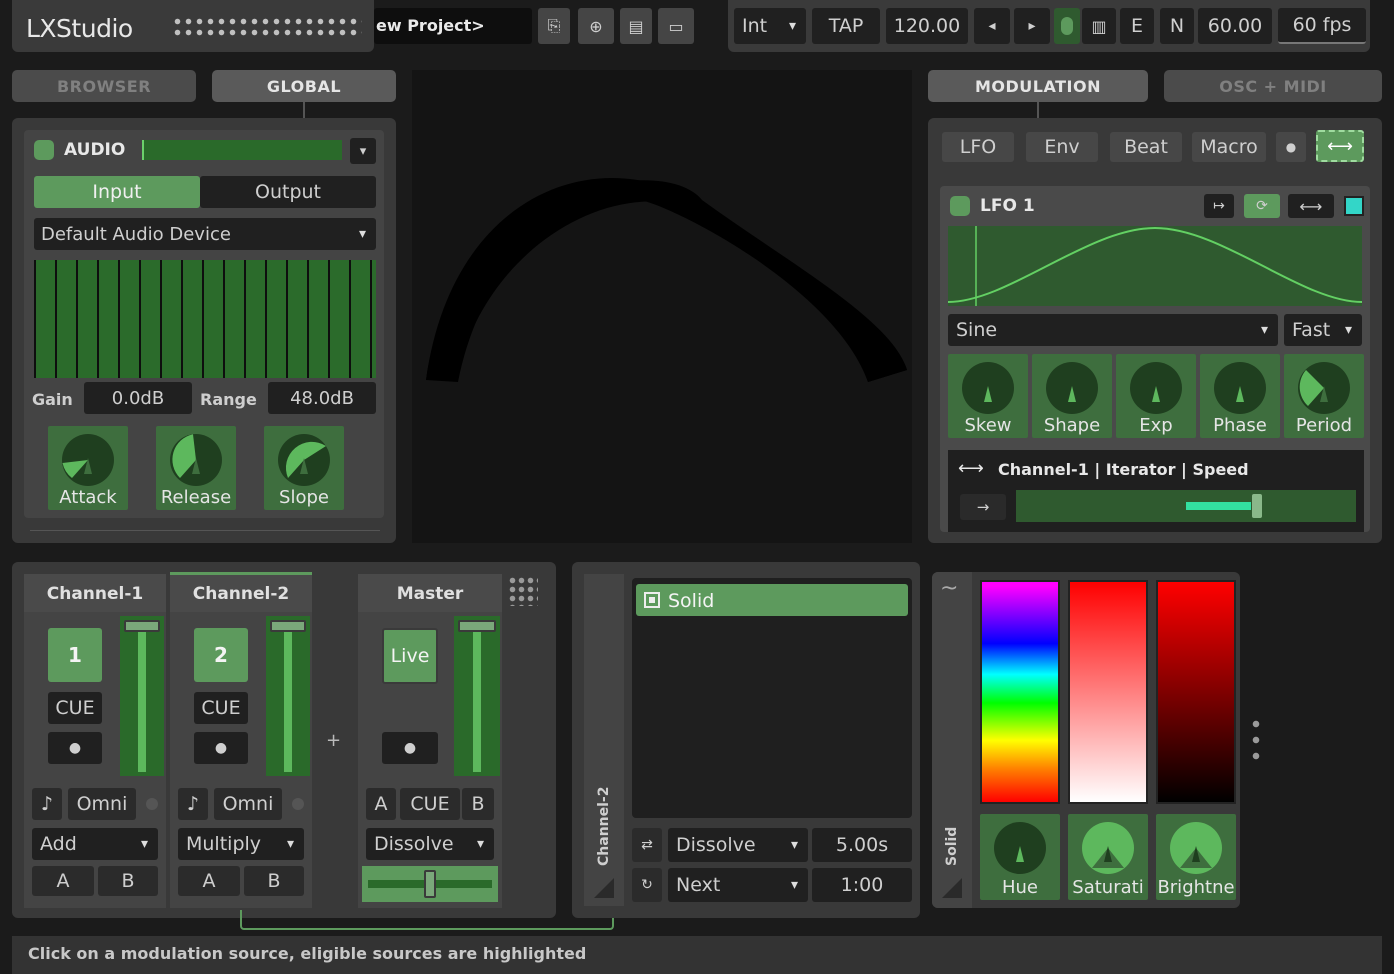 Image resolution: width=1394 pixels, height=974 pixels. What do you see at coordinates (221, 708) in the screenshot?
I see `channel-2-cue-button: CUE` at bounding box center [221, 708].